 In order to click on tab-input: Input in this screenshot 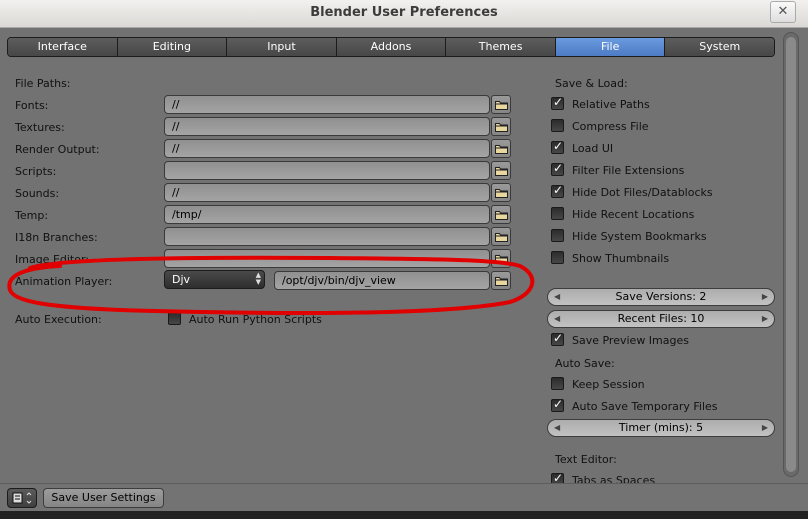, I will do `click(282, 47)`.